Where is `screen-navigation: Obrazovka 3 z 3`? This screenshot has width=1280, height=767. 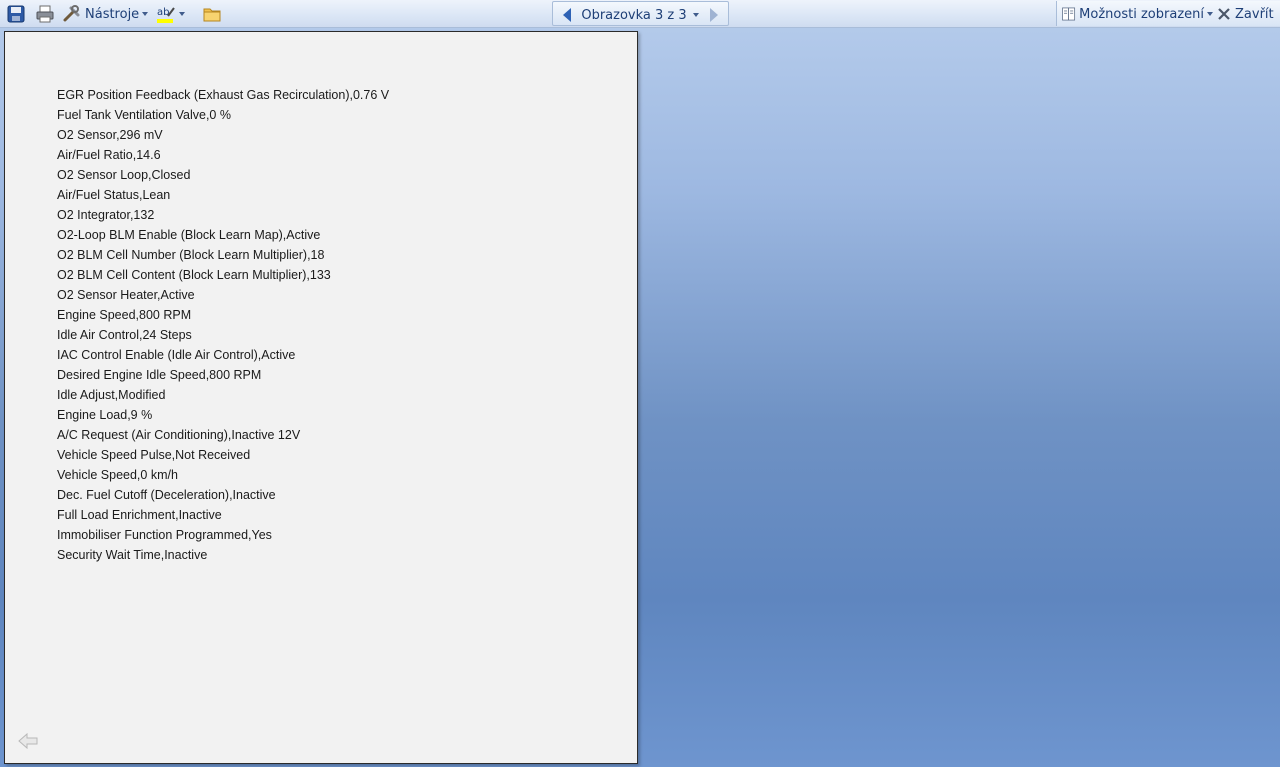
screen-navigation: Obrazovka 3 z 3 is located at coordinates (640, 13).